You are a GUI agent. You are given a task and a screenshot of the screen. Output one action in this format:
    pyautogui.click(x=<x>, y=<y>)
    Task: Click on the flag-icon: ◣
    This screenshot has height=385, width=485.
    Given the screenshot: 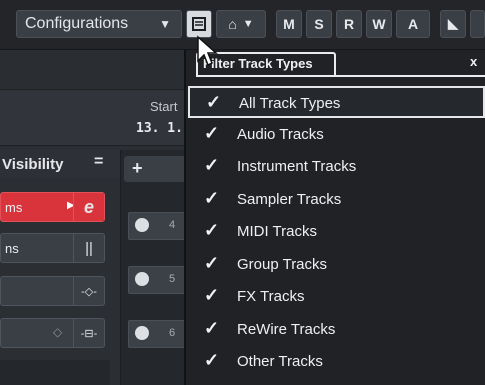 What is the action you would take?
    pyautogui.click(x=453, y=23)
    